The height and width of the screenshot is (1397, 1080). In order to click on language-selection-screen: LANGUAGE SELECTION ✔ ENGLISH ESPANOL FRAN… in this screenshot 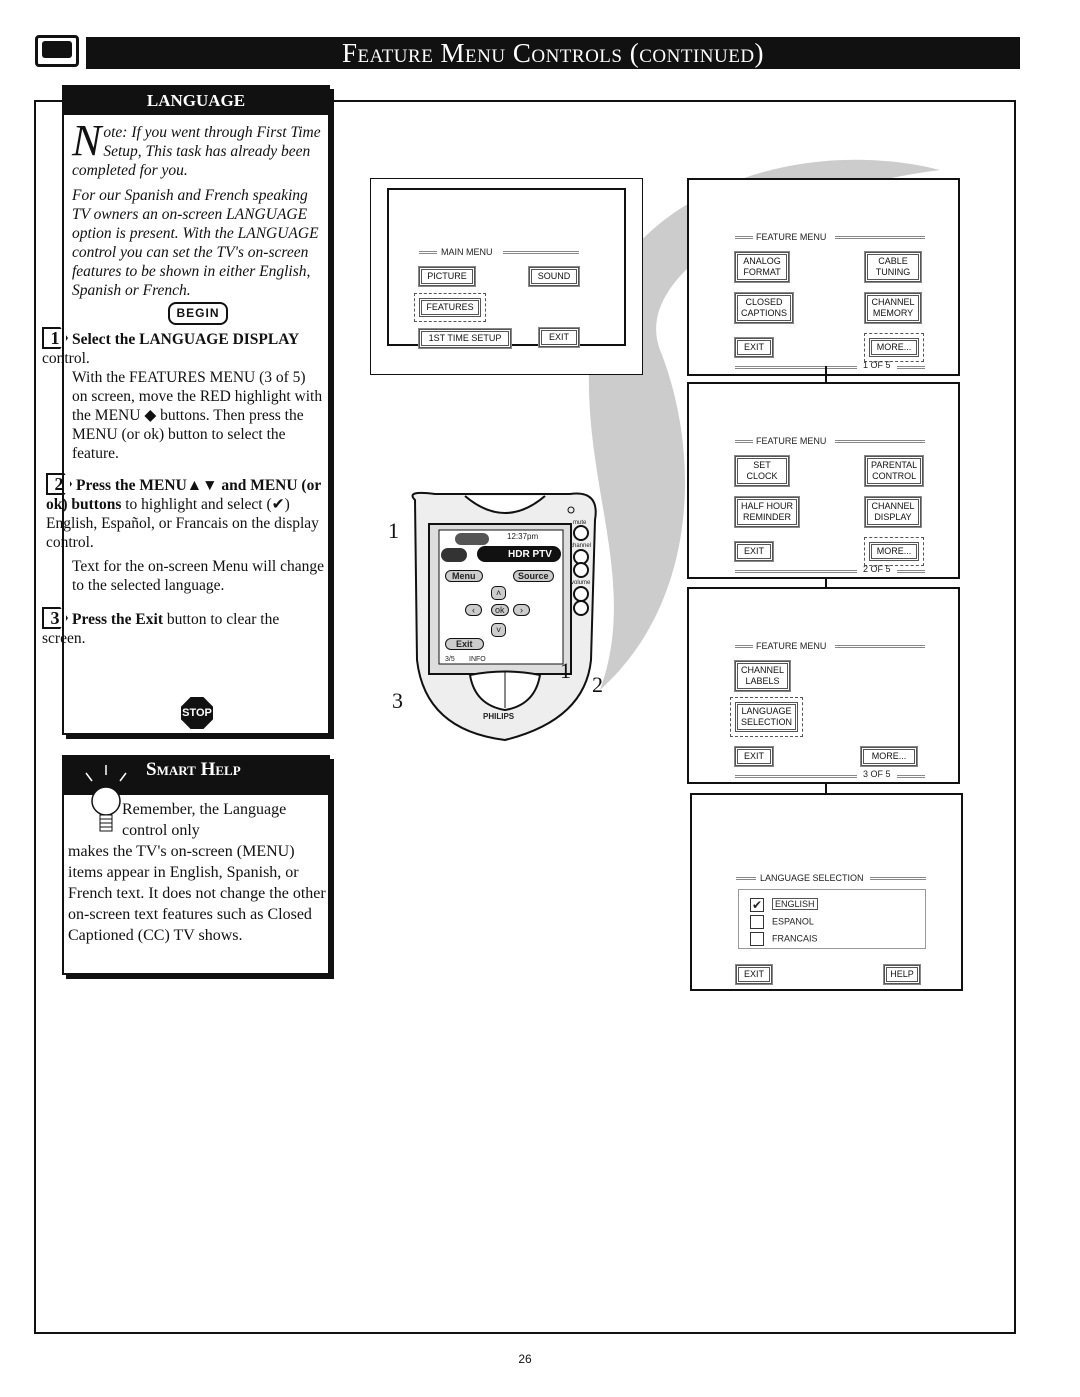, I will do `click(826, 892)`.